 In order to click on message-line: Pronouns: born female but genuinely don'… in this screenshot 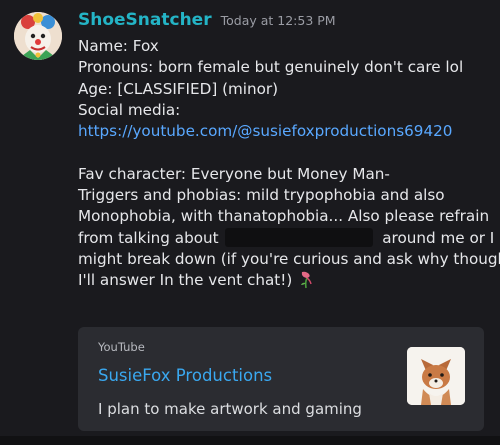, I will do `click(271, 67)`.